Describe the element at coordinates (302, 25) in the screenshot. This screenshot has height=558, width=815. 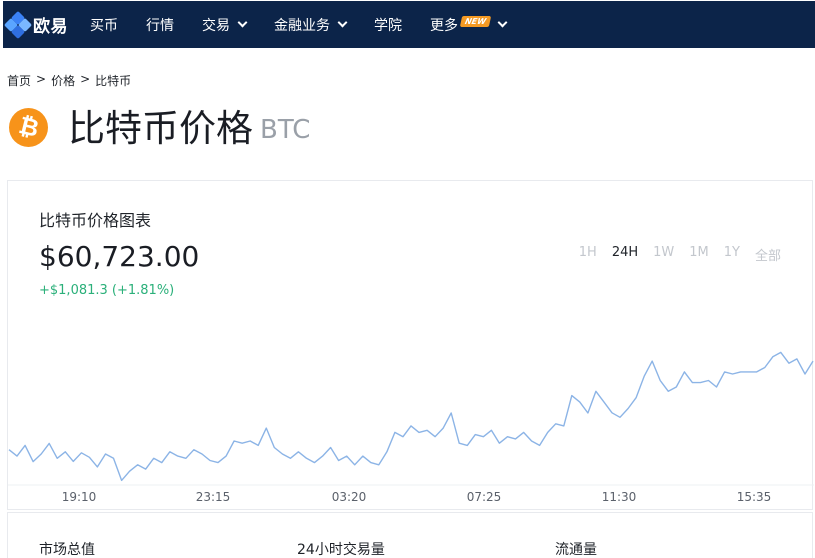
I see `nav-item-label: 金融业务` at that location.